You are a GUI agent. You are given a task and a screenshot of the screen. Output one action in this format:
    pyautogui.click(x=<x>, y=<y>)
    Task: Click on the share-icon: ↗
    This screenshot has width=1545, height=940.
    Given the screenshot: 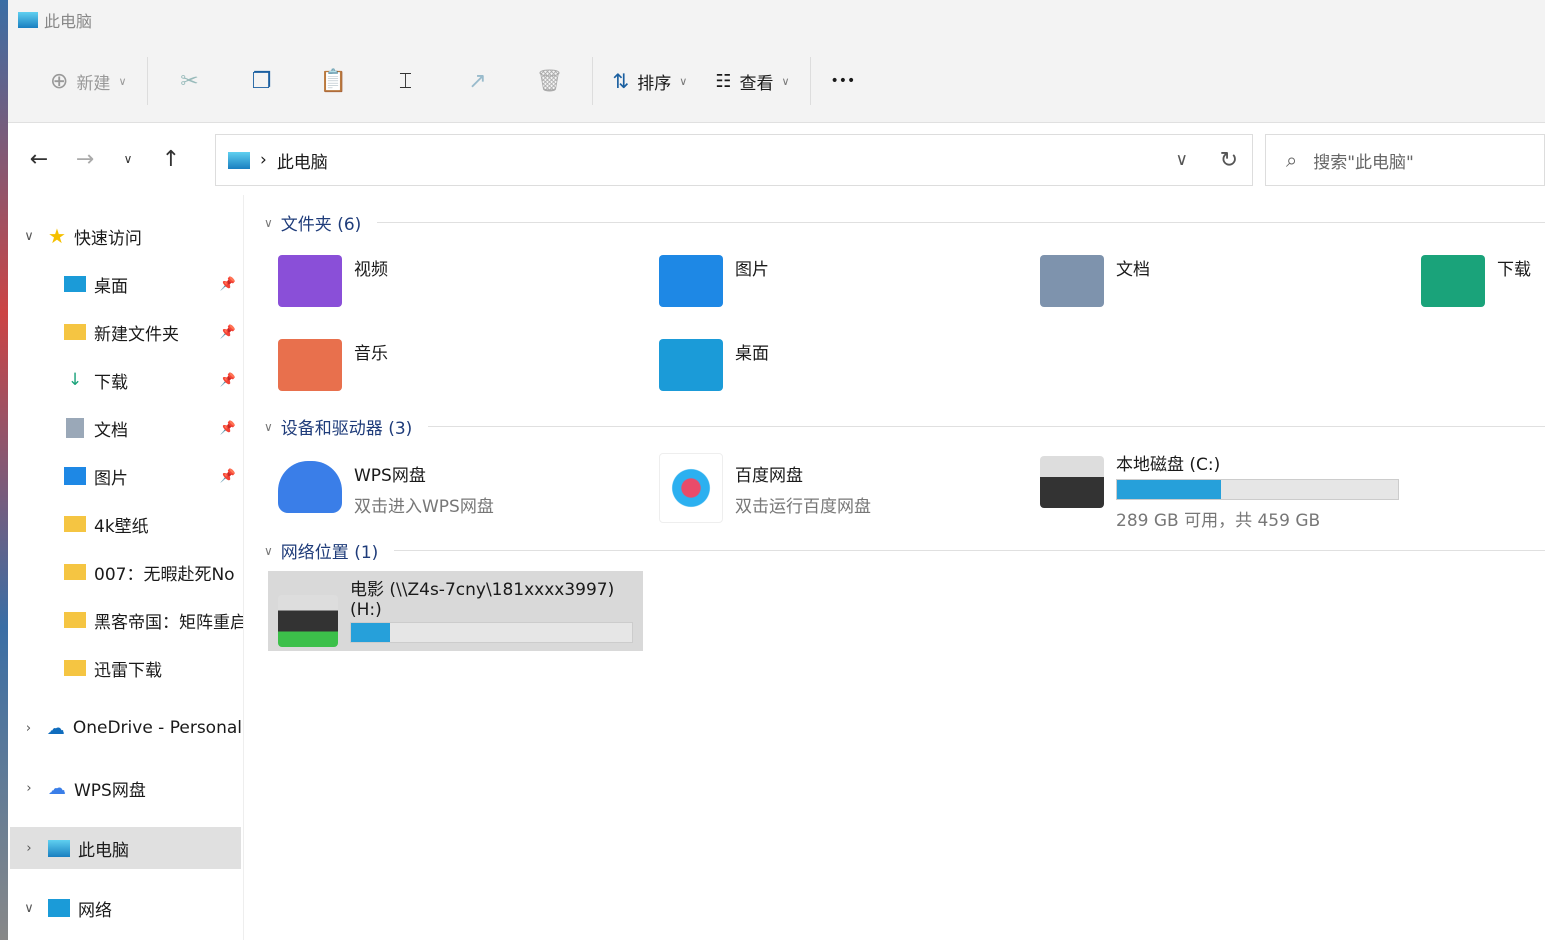 What is the action you would take?
    pyautogui.click(x=478, y=81)
    